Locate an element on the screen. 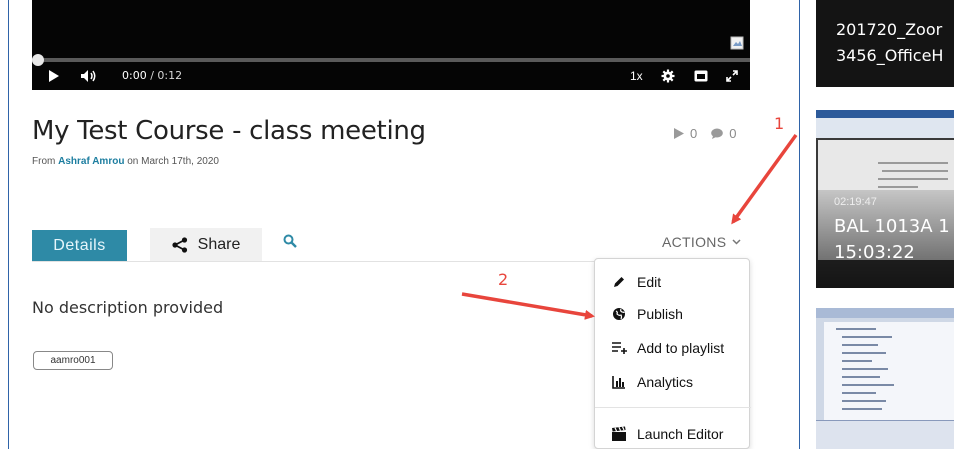 This screenshot has width=954, height=449. annotation-number-1: 1 is located at coordinates (779, 123).